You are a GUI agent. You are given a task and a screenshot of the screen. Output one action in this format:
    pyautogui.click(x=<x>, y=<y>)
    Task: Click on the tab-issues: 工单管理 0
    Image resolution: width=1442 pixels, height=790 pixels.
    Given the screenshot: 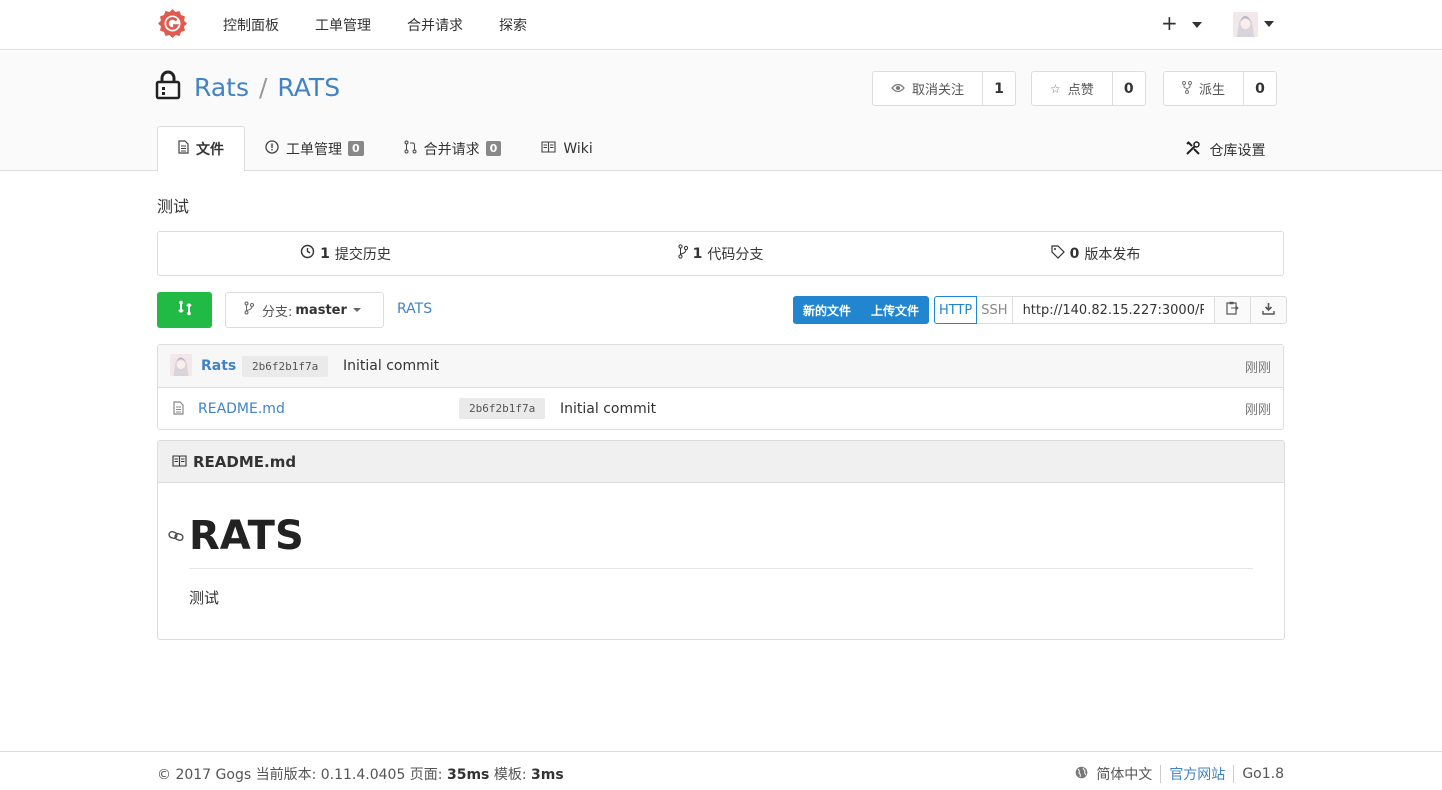 What is the action you would take?
    pyautogui.click(x=314, y=148)
    